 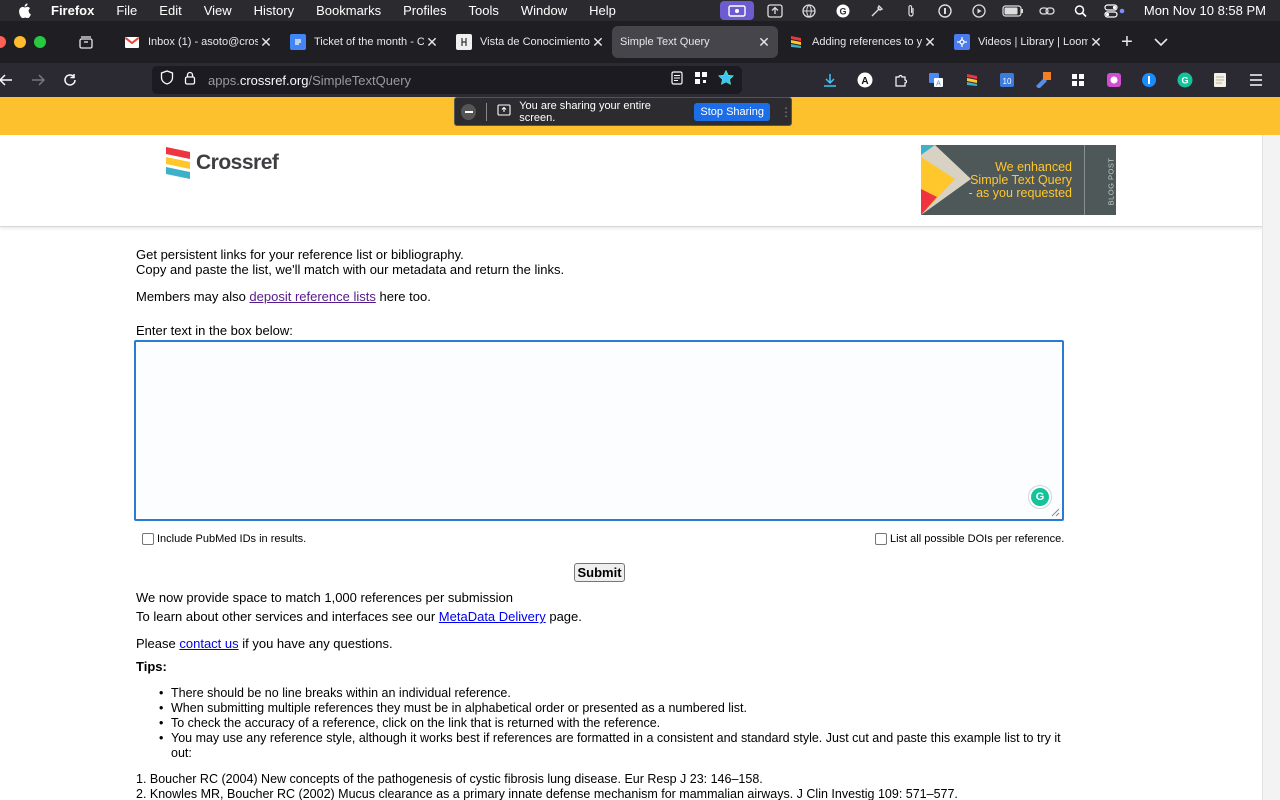 I want to click on url-text: apps.crossref.org/SimpleTextQuery, so click(x=309, y=80).